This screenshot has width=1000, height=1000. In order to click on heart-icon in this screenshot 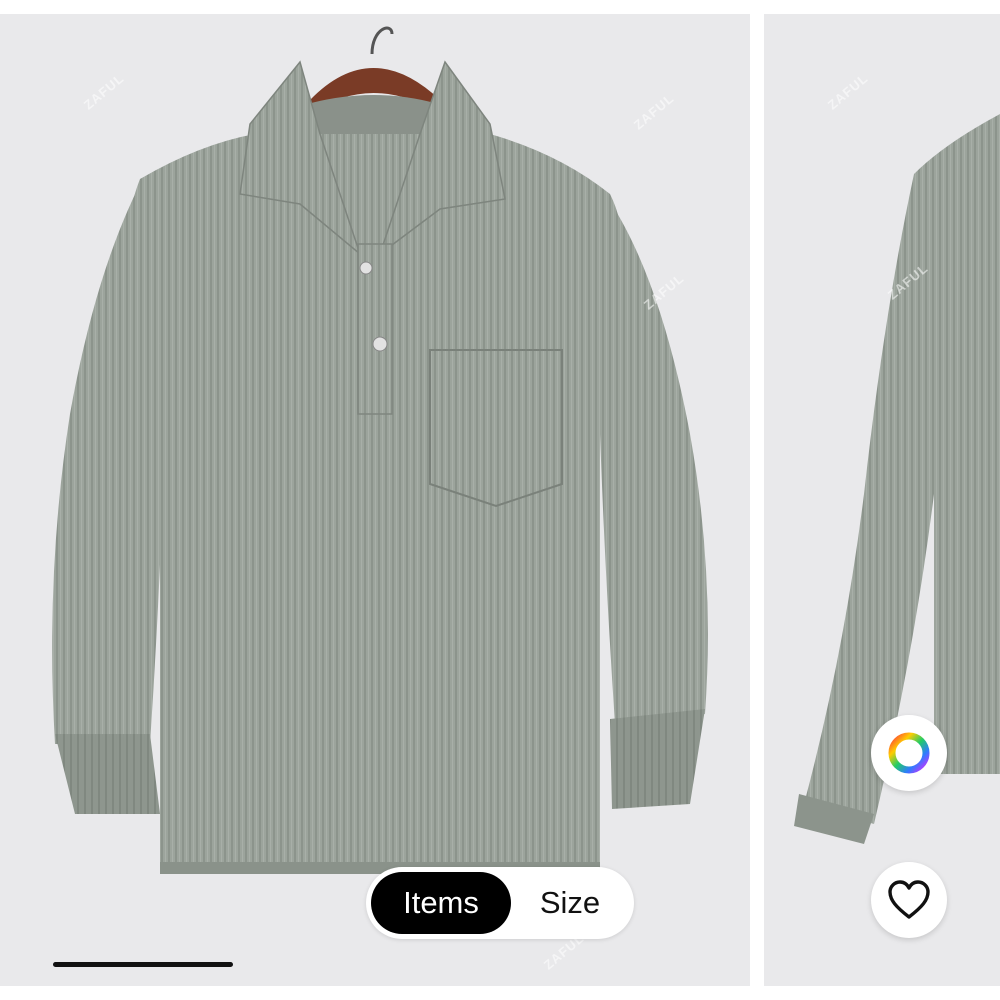, I will do `click(909, 899)`.